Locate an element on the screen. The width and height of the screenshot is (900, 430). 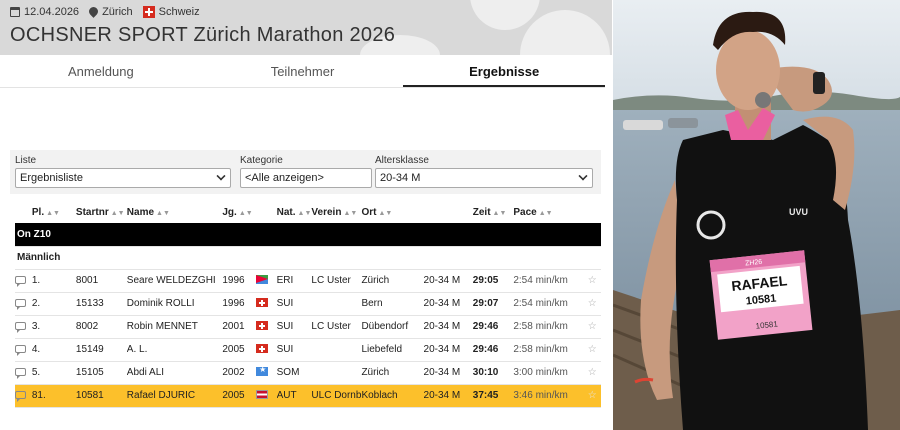
cell-city: Bern is located at coordinates (392, 304).